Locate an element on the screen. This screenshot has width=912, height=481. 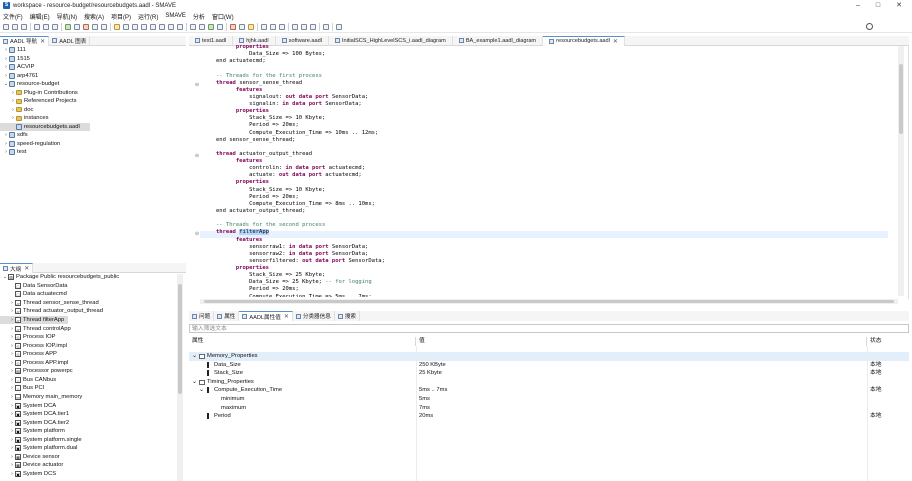
outline-item: › ▱ Thread filterApp is located at coordinates (34, 320).